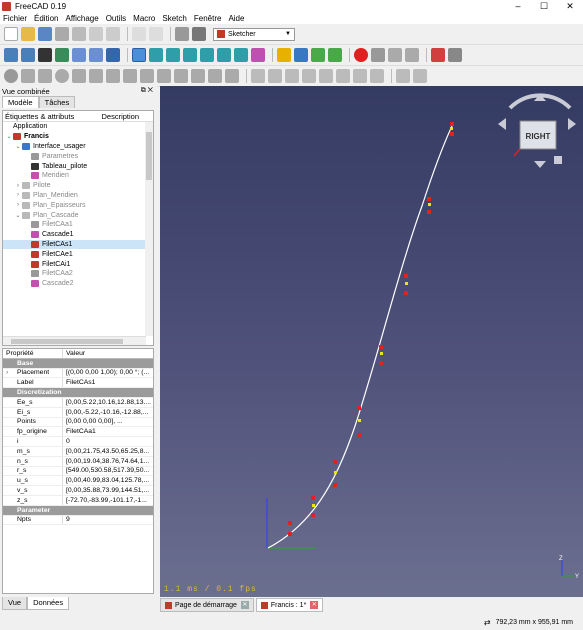 Image resolution: width=583 pixels, height=630 pixels. Describe the element at coordinates (79, 76) in the screenshot. I see `conic-icon` at that location.